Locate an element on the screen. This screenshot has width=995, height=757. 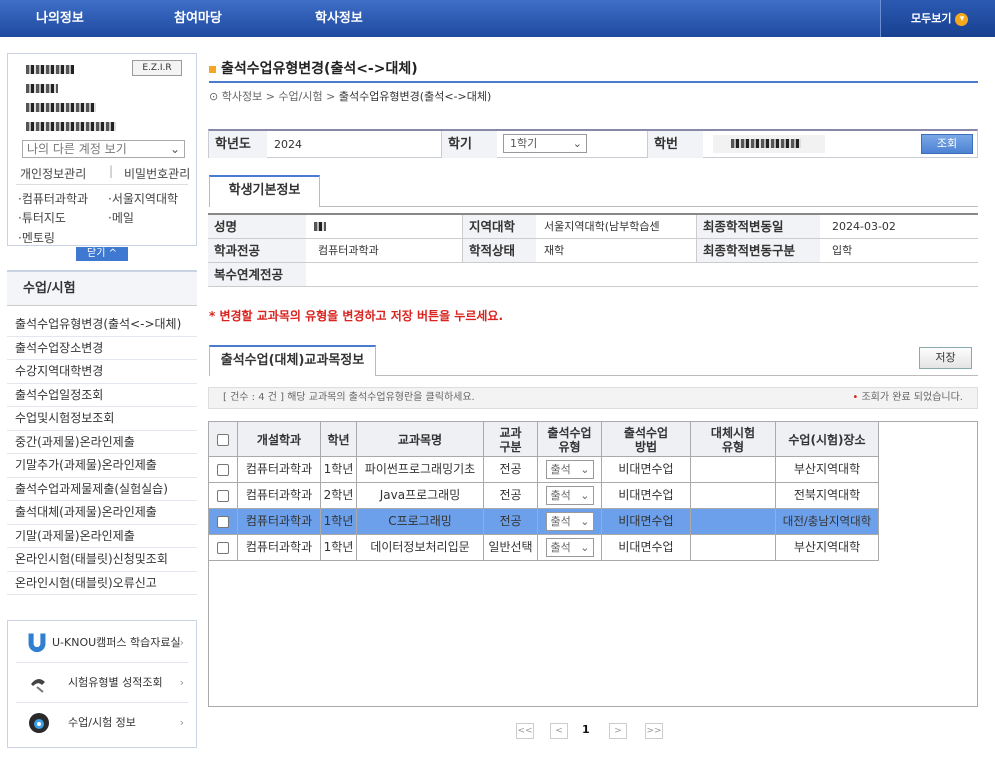
term-select: 1학기 ⌄ is located at coordinates (545, 143).